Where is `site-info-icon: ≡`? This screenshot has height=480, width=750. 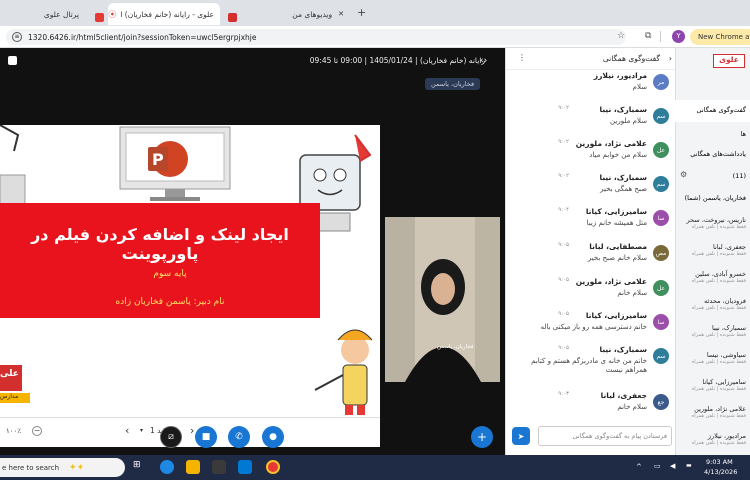
site-info-icon: ≡ is located at coordinates (17, 37).